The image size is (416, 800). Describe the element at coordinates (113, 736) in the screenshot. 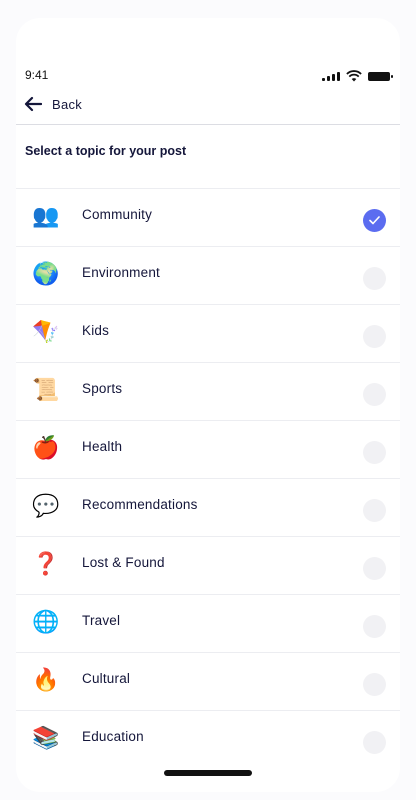

I see `topic-label: Education` at that location.